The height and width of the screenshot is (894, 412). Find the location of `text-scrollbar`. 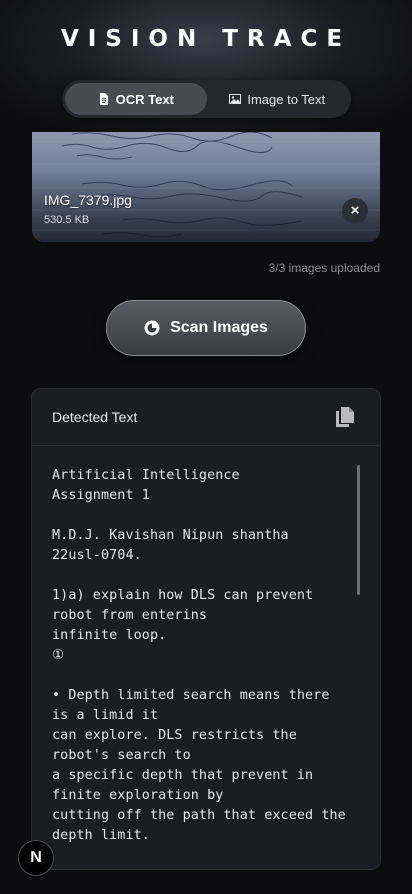

text-scrollbar is located at coordinates (358, 530).